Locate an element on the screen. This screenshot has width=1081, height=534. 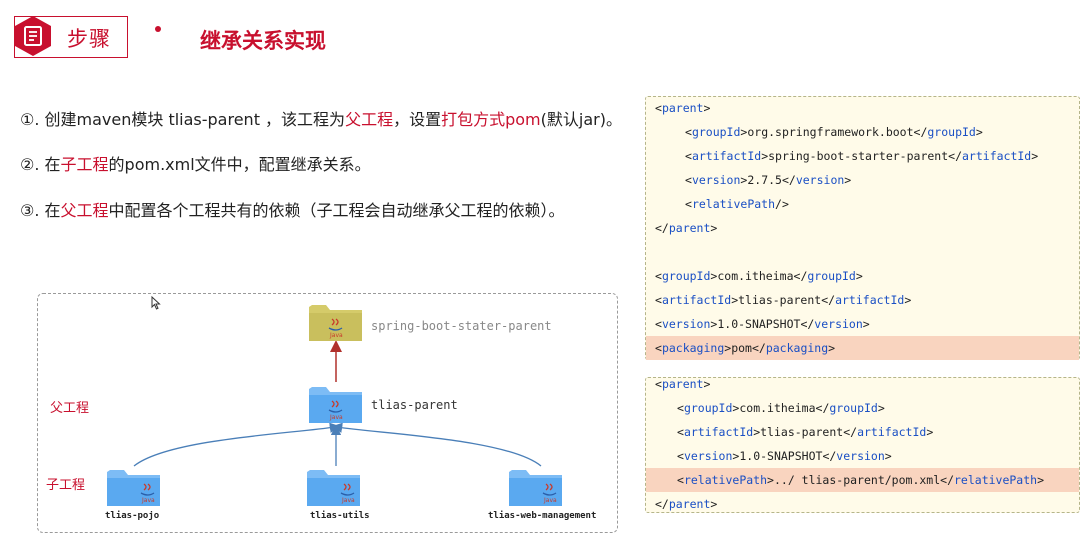
section-badge: 步骤 is located at coordinates (71, 37).